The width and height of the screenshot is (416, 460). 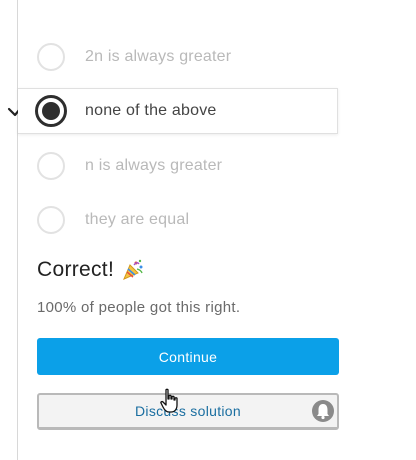 I want to click on option-n-always-greater: n is always greater, so click(x=178, y=166).